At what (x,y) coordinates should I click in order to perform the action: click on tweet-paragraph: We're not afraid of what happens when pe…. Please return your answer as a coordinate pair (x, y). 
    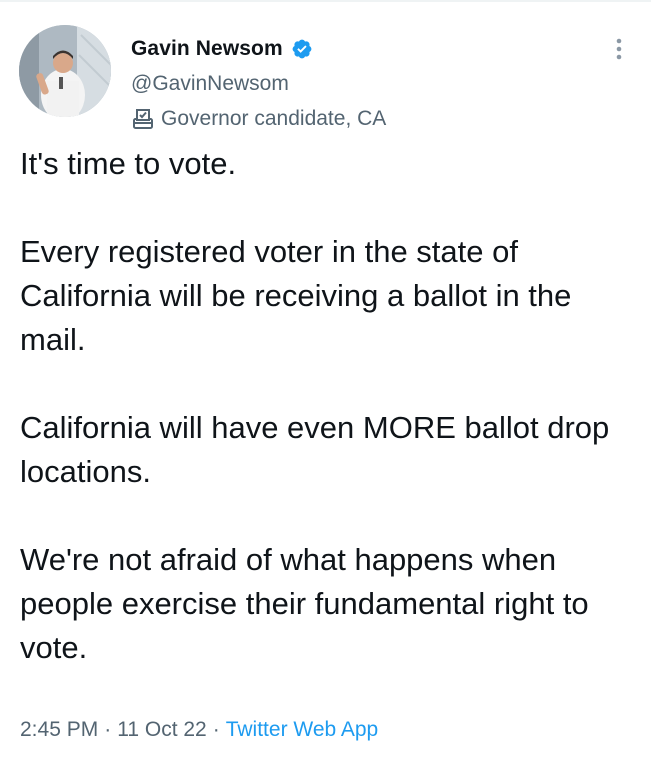
    Looking at the image, I should click on (304, 603).